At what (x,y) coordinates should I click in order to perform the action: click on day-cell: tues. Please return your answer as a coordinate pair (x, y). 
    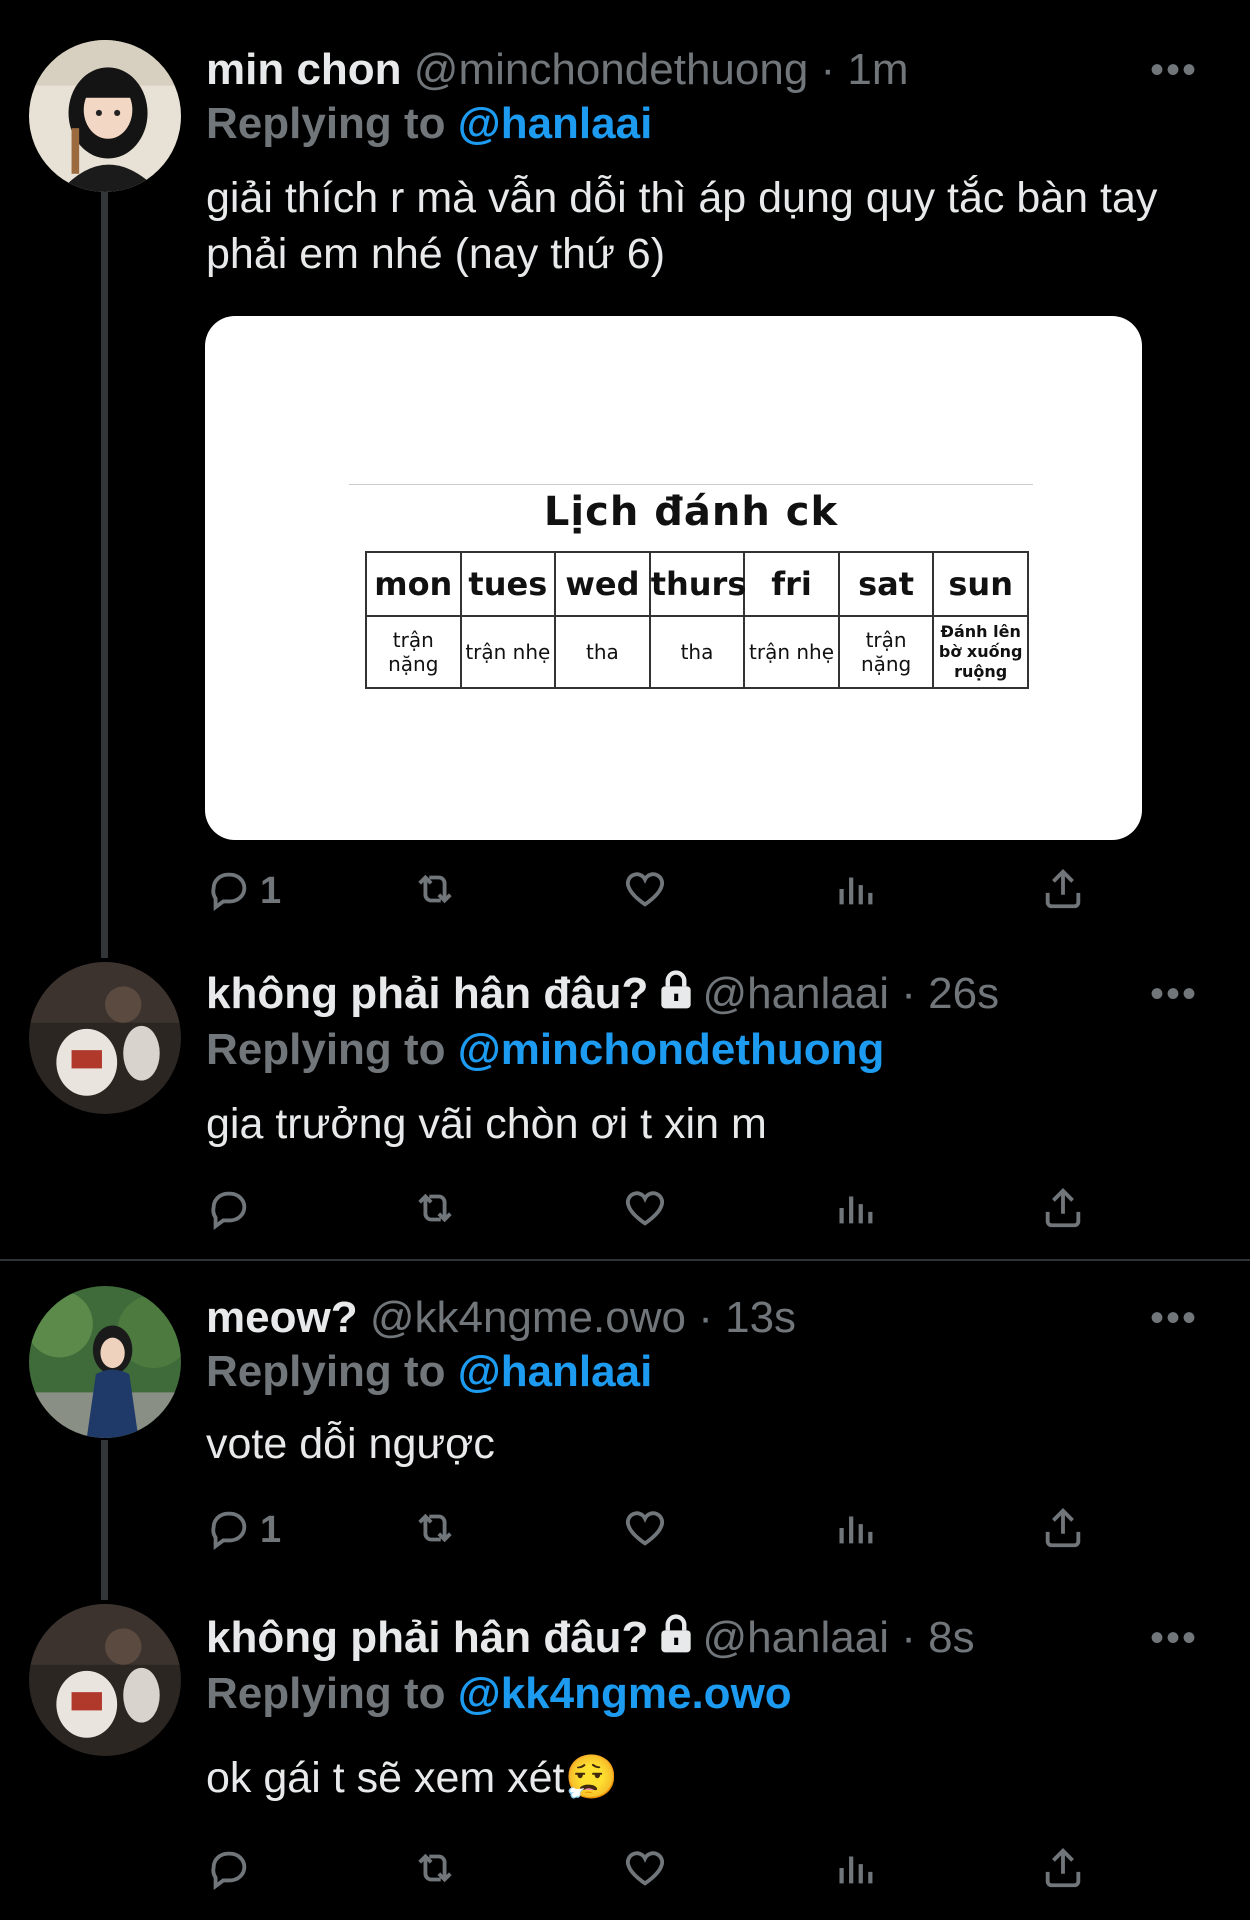
    Looking at the image, I should click on (508, 584).